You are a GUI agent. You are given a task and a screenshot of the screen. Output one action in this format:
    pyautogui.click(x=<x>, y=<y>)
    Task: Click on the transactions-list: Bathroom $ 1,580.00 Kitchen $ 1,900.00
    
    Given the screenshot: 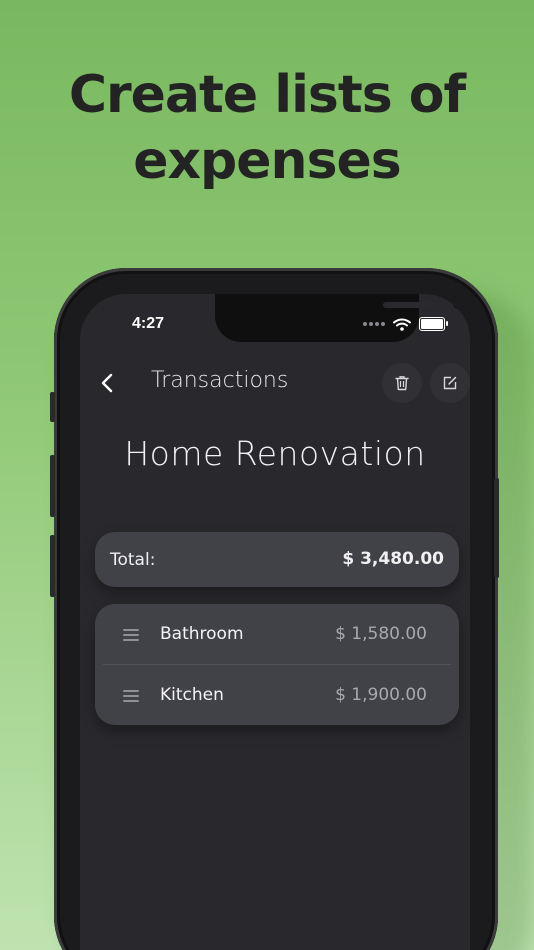 What is the action you would take?
    pyautogui.click(x=277, y=664)
    